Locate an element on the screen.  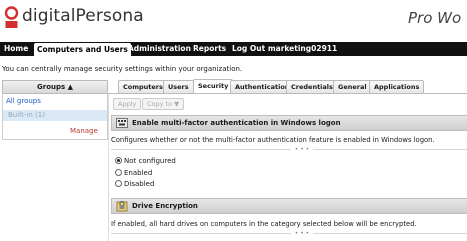
nav-administration: Administration is located at coordinates (159, 49).